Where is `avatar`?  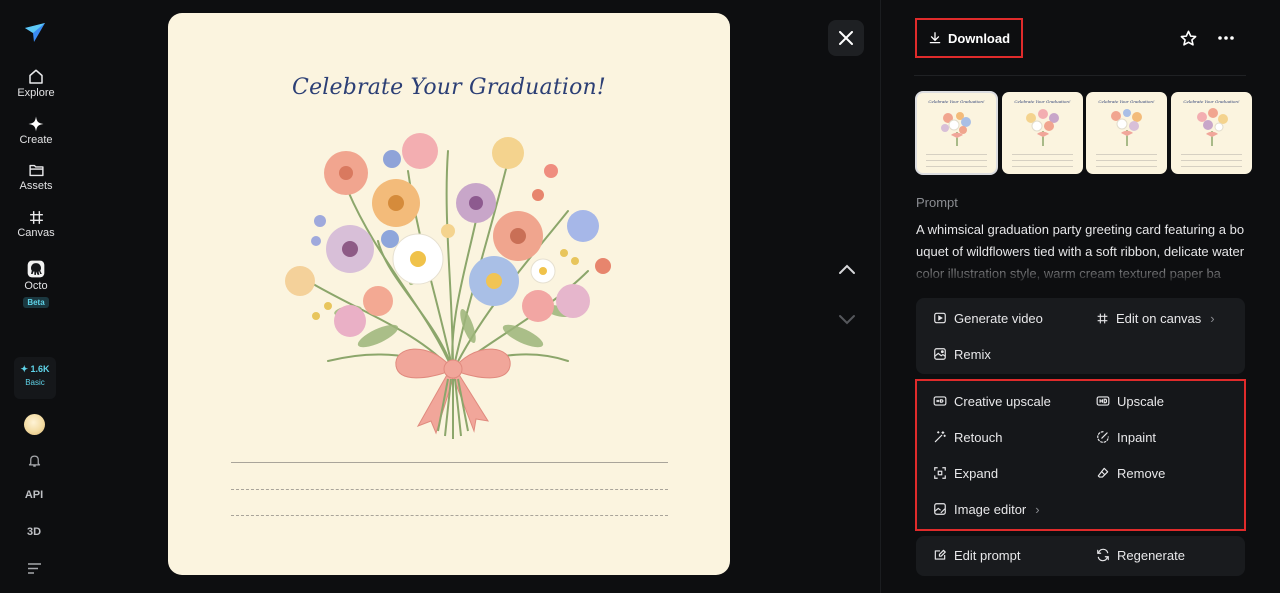 avatar is located at coordinates (34, 424).